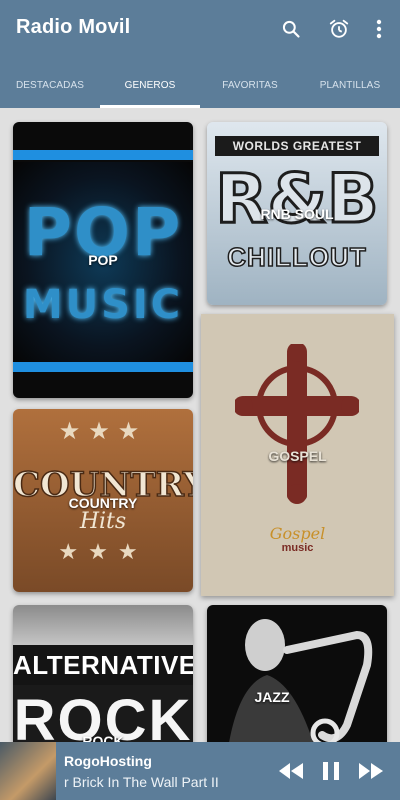 This screenshot has height=800, width=400. I want to click on rewind-icon, so click(291, 771).